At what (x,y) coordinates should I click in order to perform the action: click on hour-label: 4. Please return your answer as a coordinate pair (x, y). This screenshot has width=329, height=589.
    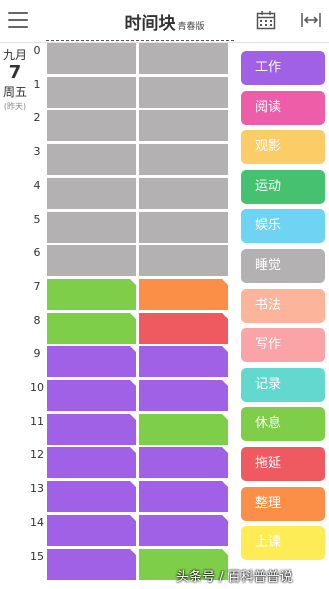
    Looking at the image, I should click on (37, 185).